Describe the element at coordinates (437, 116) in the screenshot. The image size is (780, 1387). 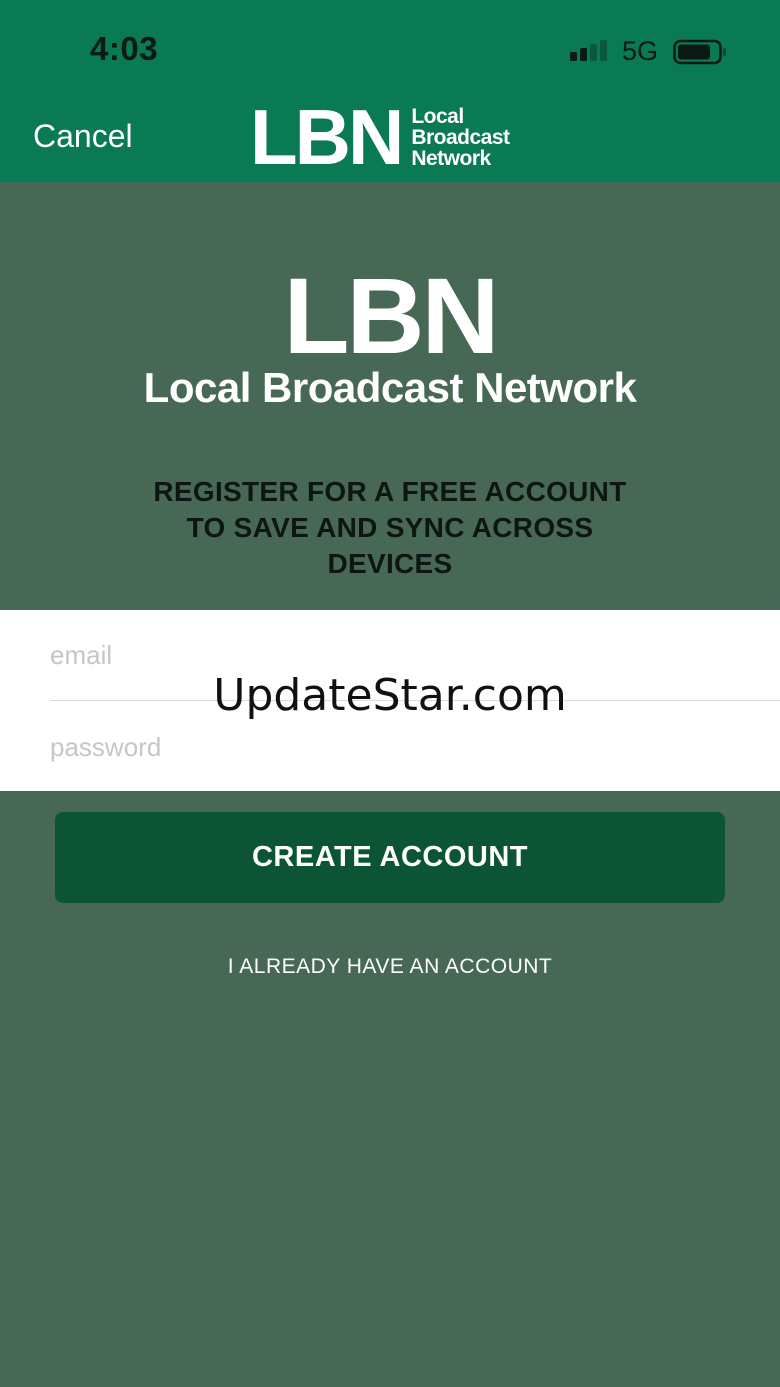
I see `header-logo-line-local: Local` at that location.